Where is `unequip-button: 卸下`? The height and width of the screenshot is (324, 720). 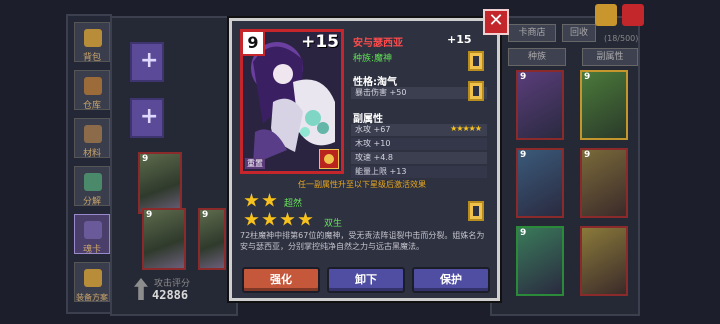 unequip-button: 卸下 is located at coordinates (366, 280).